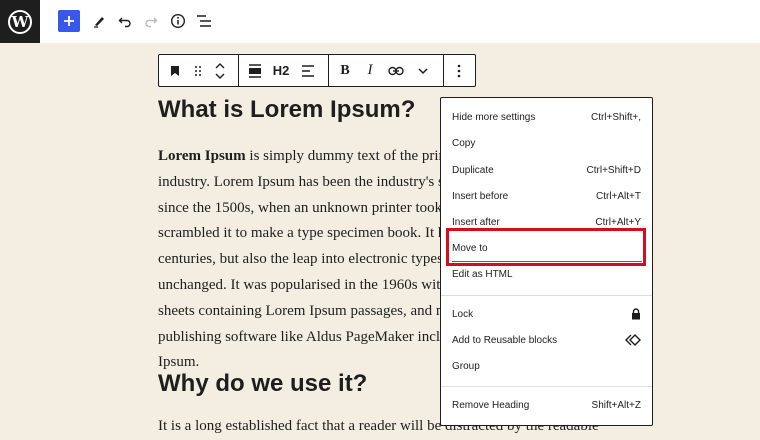 This screenshot has width=760, height=440. Describe the element at coordinates (618, 196) in the screenshot. I see `menu-item-shortcut: Ctrl+Alt+T` at that location.